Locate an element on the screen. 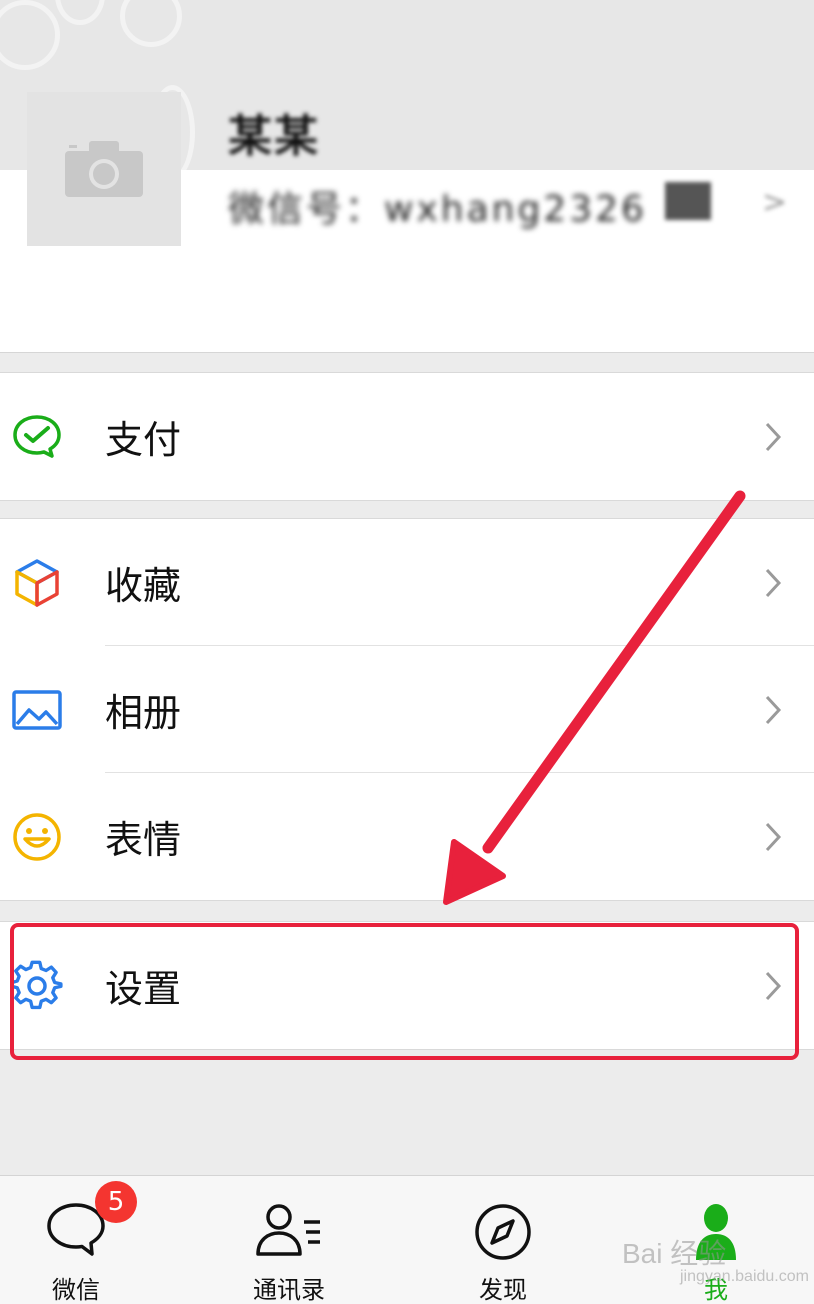 The image size is (814, 1304). tab-chats-label: 微信 is located at coordinates (76, 1290).